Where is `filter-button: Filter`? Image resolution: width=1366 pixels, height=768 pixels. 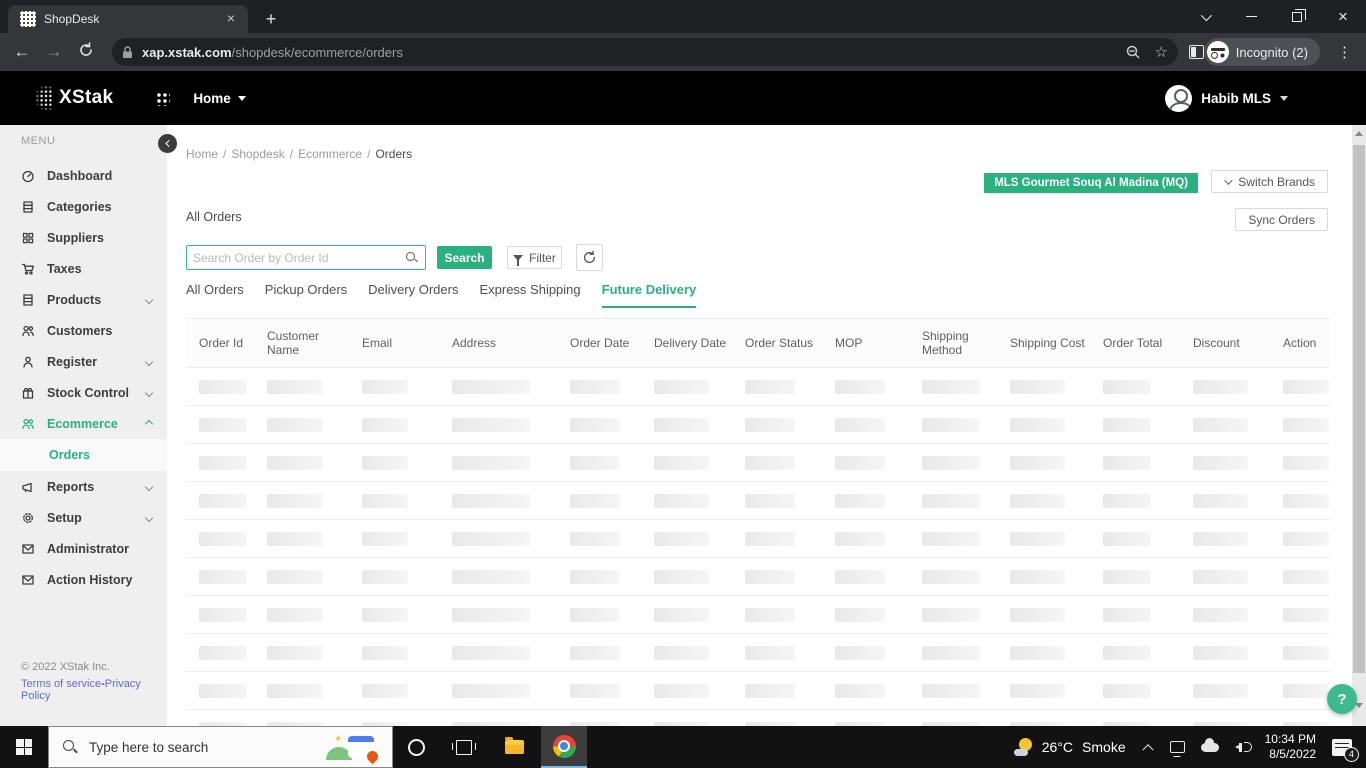 filter-button: Filter is located at coordinates (534, 257).